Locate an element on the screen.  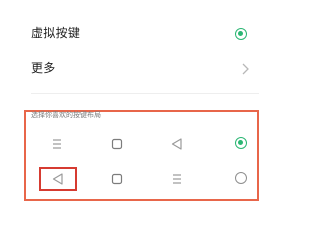
section-divider is located at coordinates (145, 93).